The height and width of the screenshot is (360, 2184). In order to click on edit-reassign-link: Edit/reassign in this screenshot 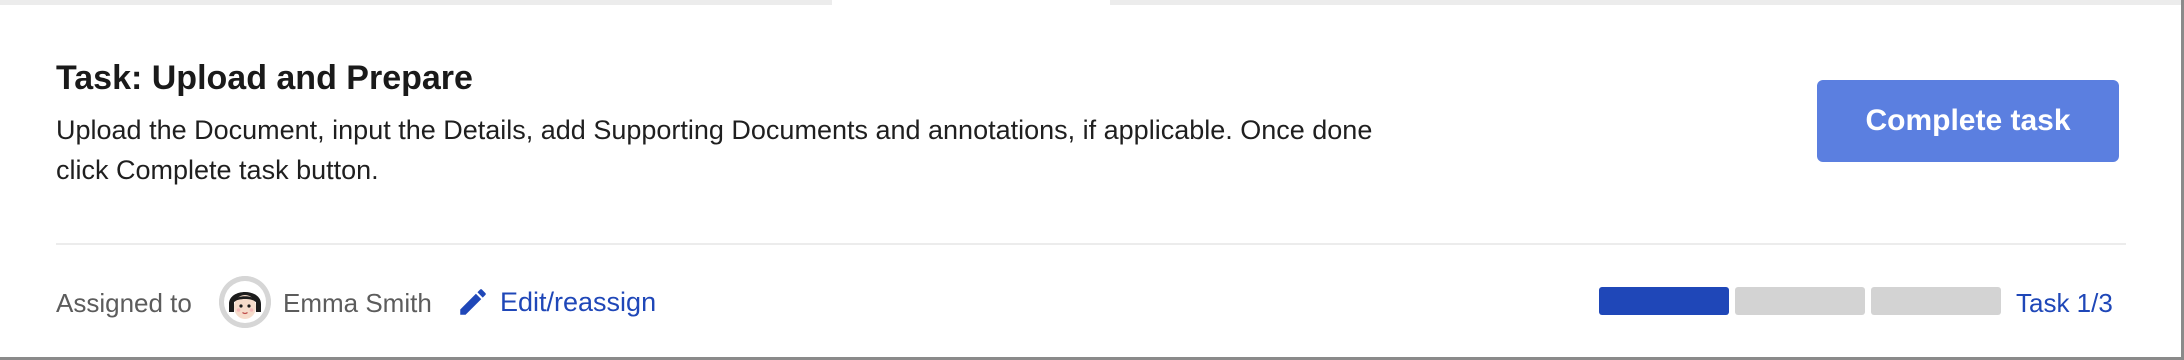, I will do `click(556, 302)`.